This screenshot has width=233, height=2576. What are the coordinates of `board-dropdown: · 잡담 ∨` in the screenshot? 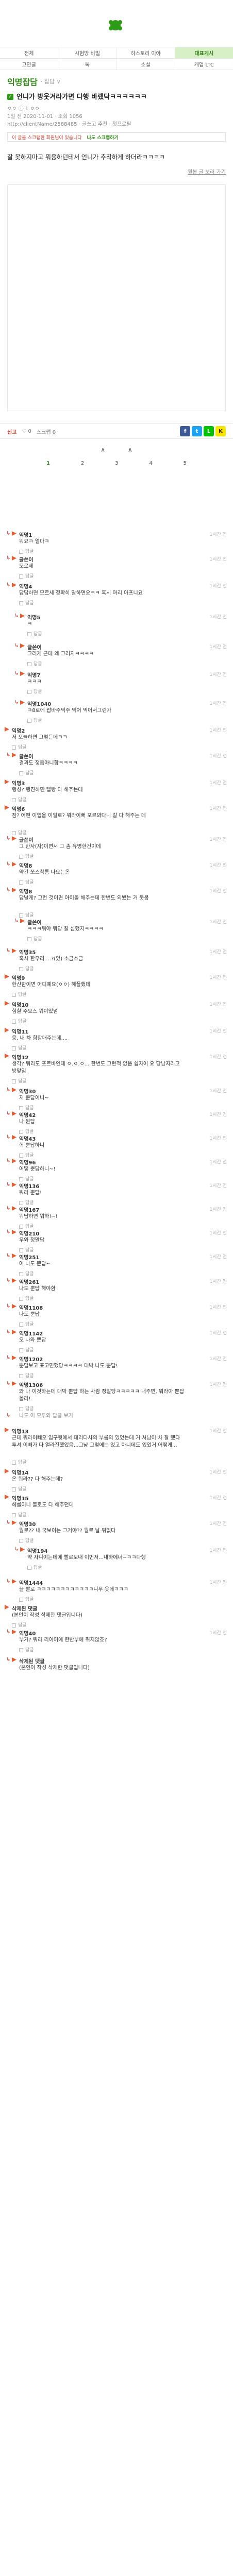 It's located at (51, 81).